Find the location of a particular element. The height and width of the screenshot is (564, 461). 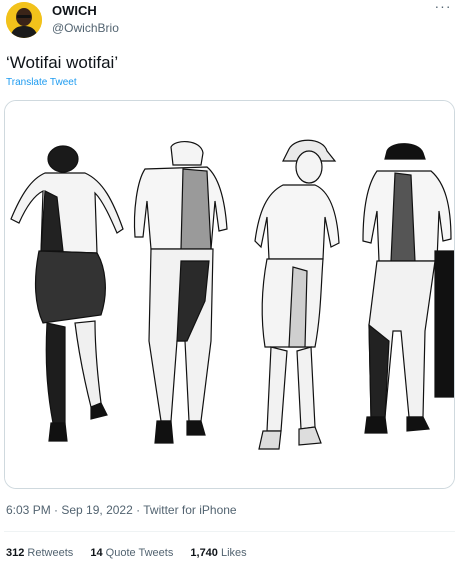

more-options-icon: ··· is located at coordinates (443, 9).